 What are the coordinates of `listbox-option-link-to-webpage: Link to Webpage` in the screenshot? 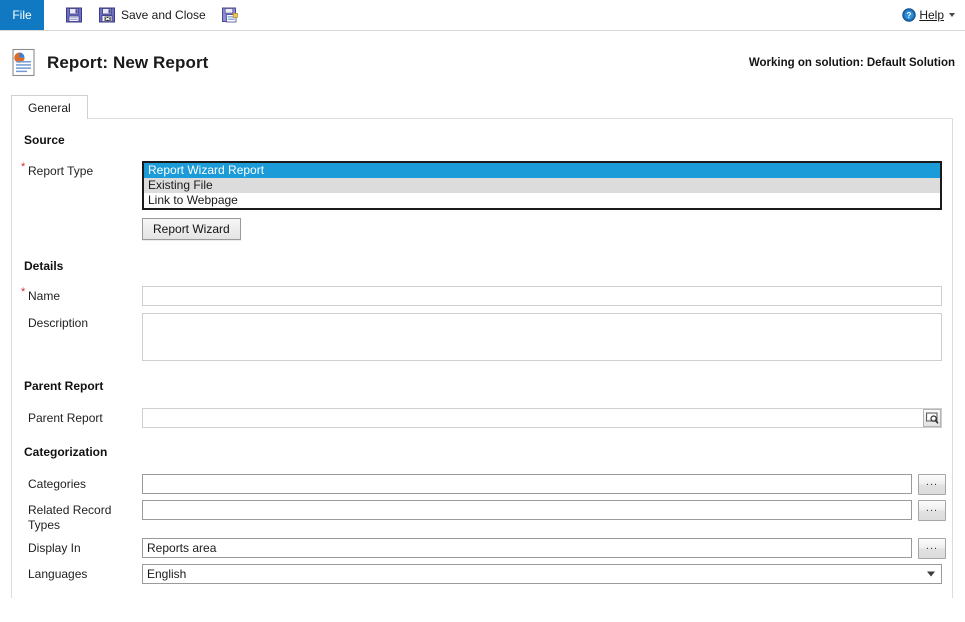 It's located at (542, 200).